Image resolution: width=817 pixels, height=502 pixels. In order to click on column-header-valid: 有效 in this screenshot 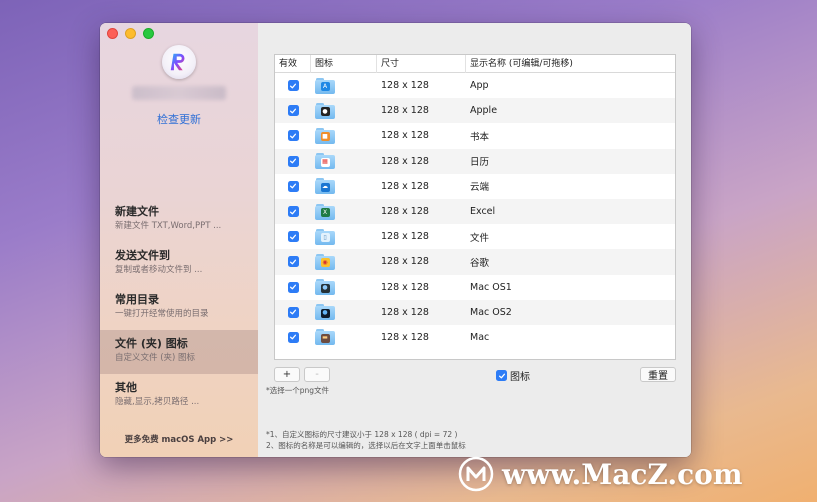, I will do `click(293, 64)`.